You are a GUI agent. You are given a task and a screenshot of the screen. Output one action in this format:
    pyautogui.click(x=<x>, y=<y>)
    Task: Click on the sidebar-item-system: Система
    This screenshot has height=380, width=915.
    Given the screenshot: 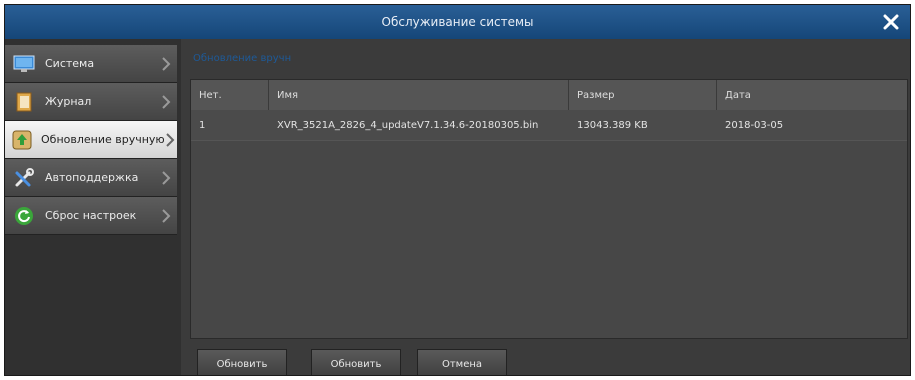 What is the action you would take?
    pyautogui.click(x=91, y=64)
    